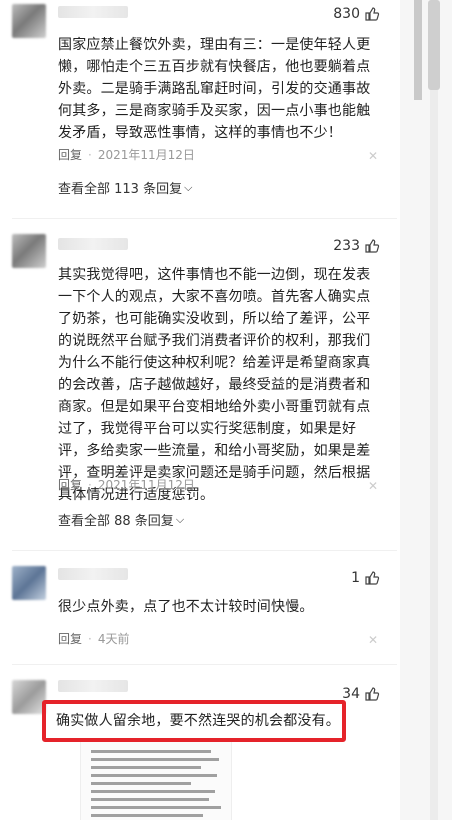  I want to click on like-button: 1, so click(365, 578).